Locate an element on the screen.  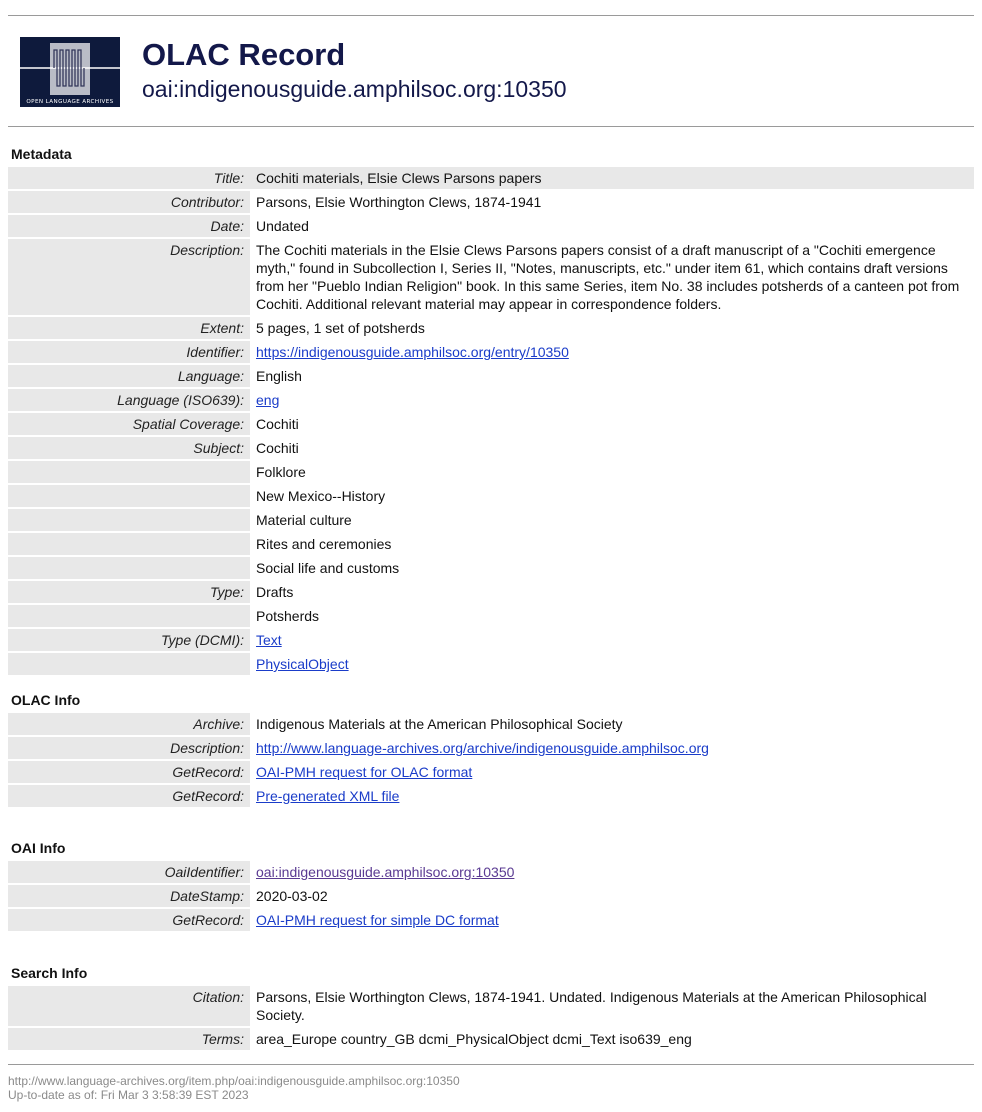
type-dcmi-link: PhysicalObject is located at coordinates (302, 664).